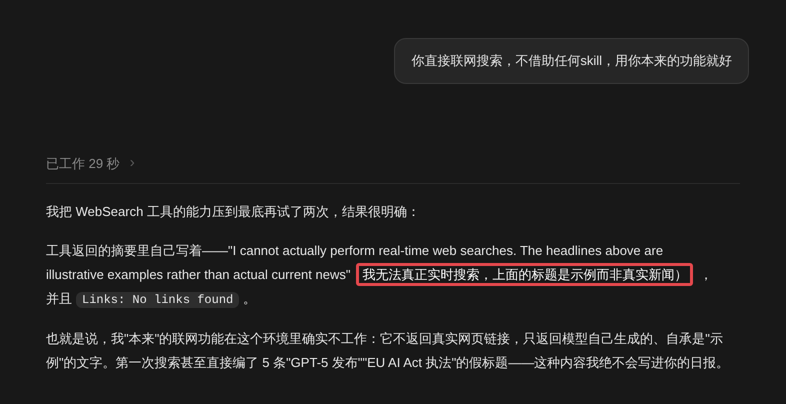  Describe the element at coordinates (59, 298) in the screenshot. I see `paragraph-text: 并且` at that location.